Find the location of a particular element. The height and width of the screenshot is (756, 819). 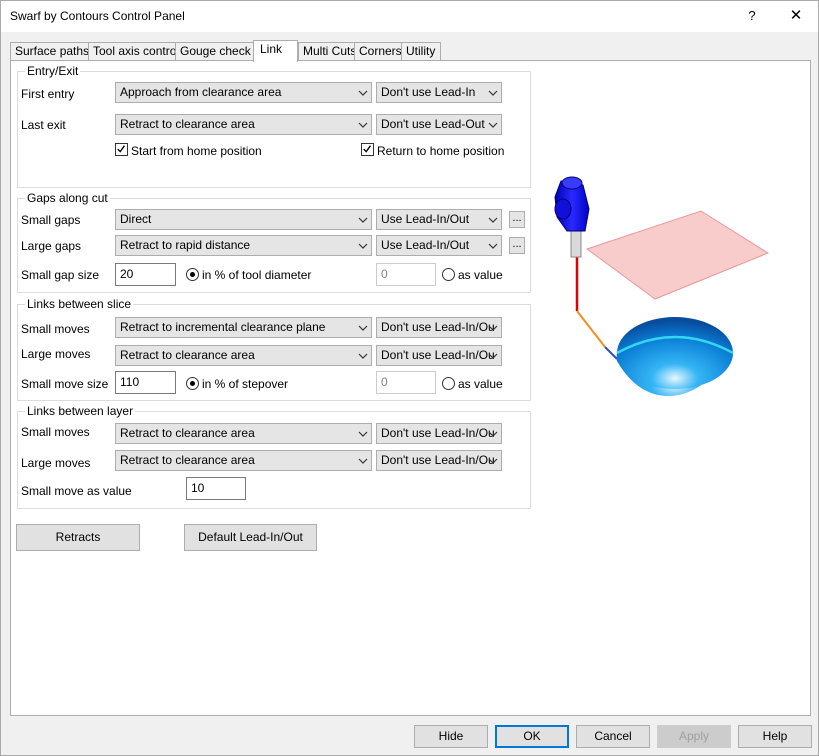

last-exit-mode-select: Retract to clearance area is located at coordinates (243, 124).